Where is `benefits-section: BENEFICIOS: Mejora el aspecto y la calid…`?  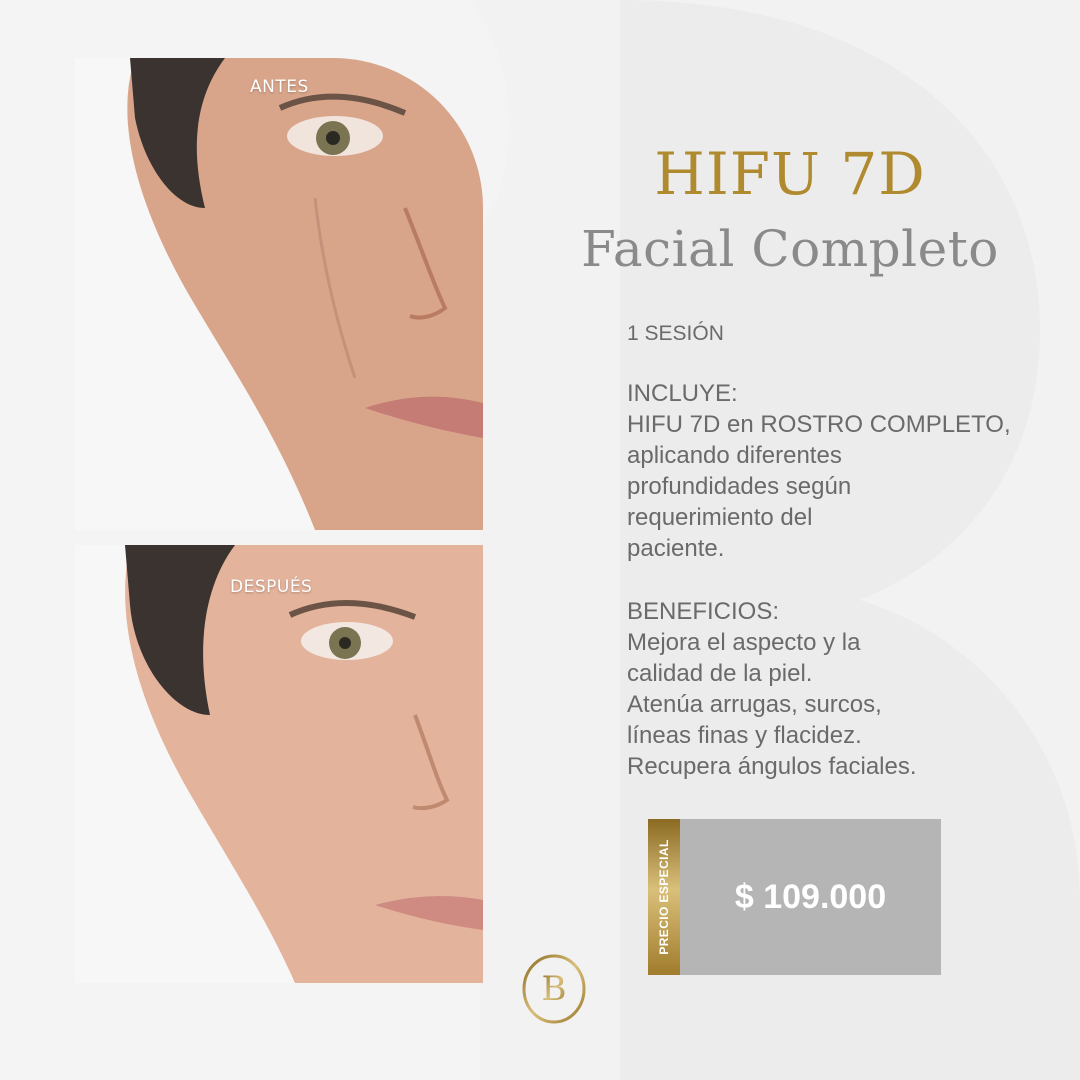 benefits-section: BENEFICIOS: Mejora el aspecto y la calid… is located at coordinates (772, 689).